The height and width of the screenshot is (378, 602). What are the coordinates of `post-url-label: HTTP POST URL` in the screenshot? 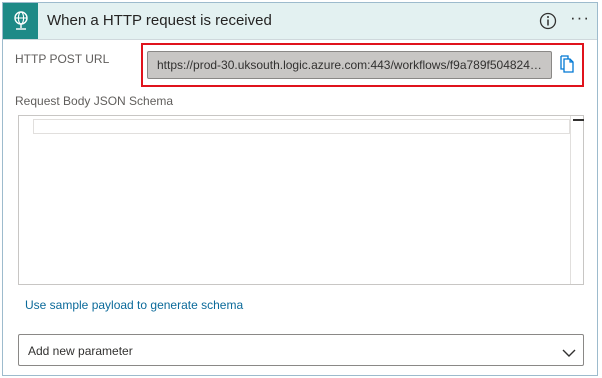 It's located at (62, 59).